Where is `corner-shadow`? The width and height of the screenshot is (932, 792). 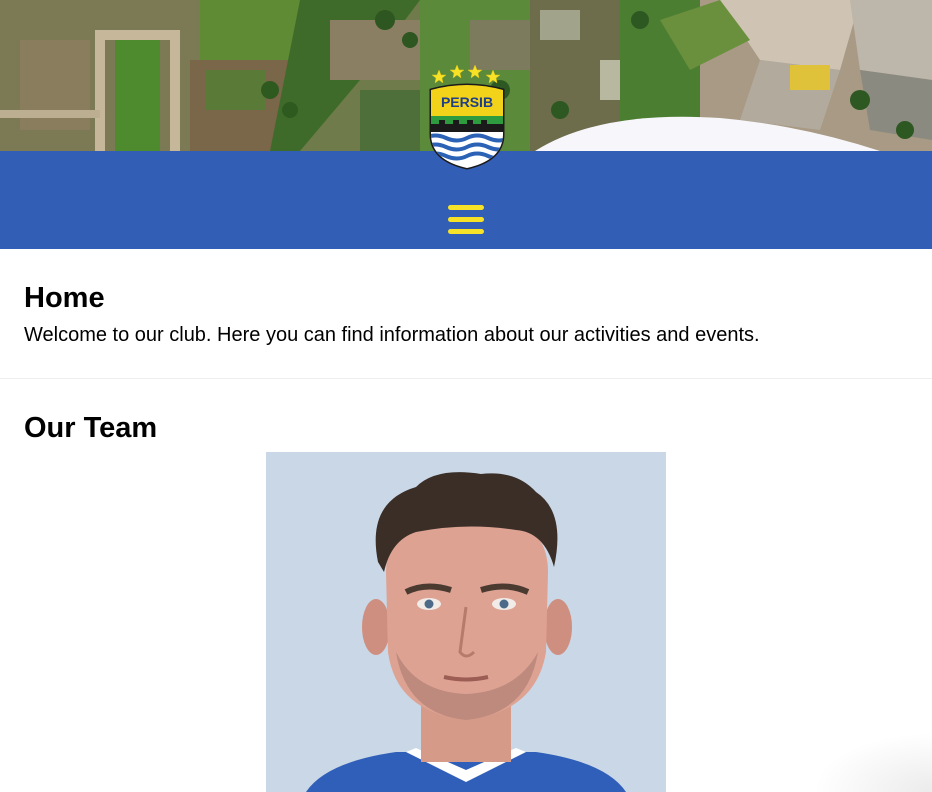 corner-shadow is located at coordinates (872, 762).